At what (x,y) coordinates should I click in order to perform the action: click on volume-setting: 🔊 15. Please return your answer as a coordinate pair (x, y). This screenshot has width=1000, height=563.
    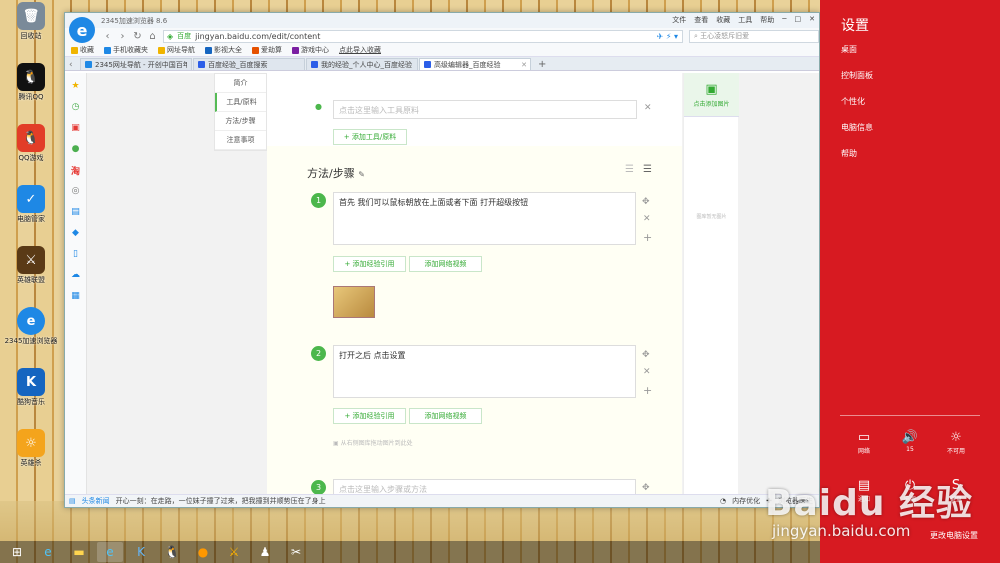
    Looking at the image, I should click on (910, 441).